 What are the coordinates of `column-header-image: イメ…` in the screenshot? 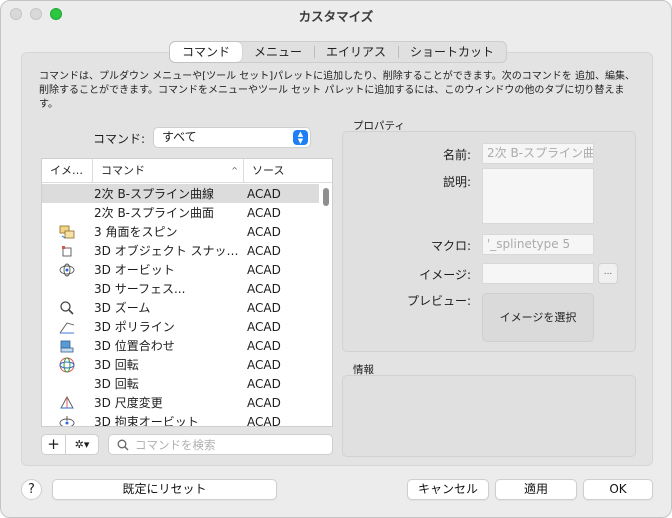 It's located at (67, 170).